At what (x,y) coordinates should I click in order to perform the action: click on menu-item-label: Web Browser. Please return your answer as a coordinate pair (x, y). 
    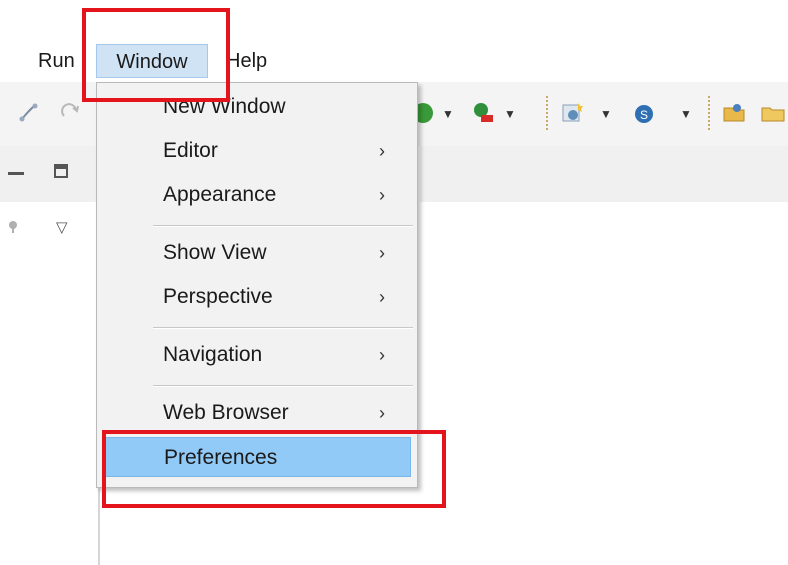
    Looking at the image, I should click on (226, 412).